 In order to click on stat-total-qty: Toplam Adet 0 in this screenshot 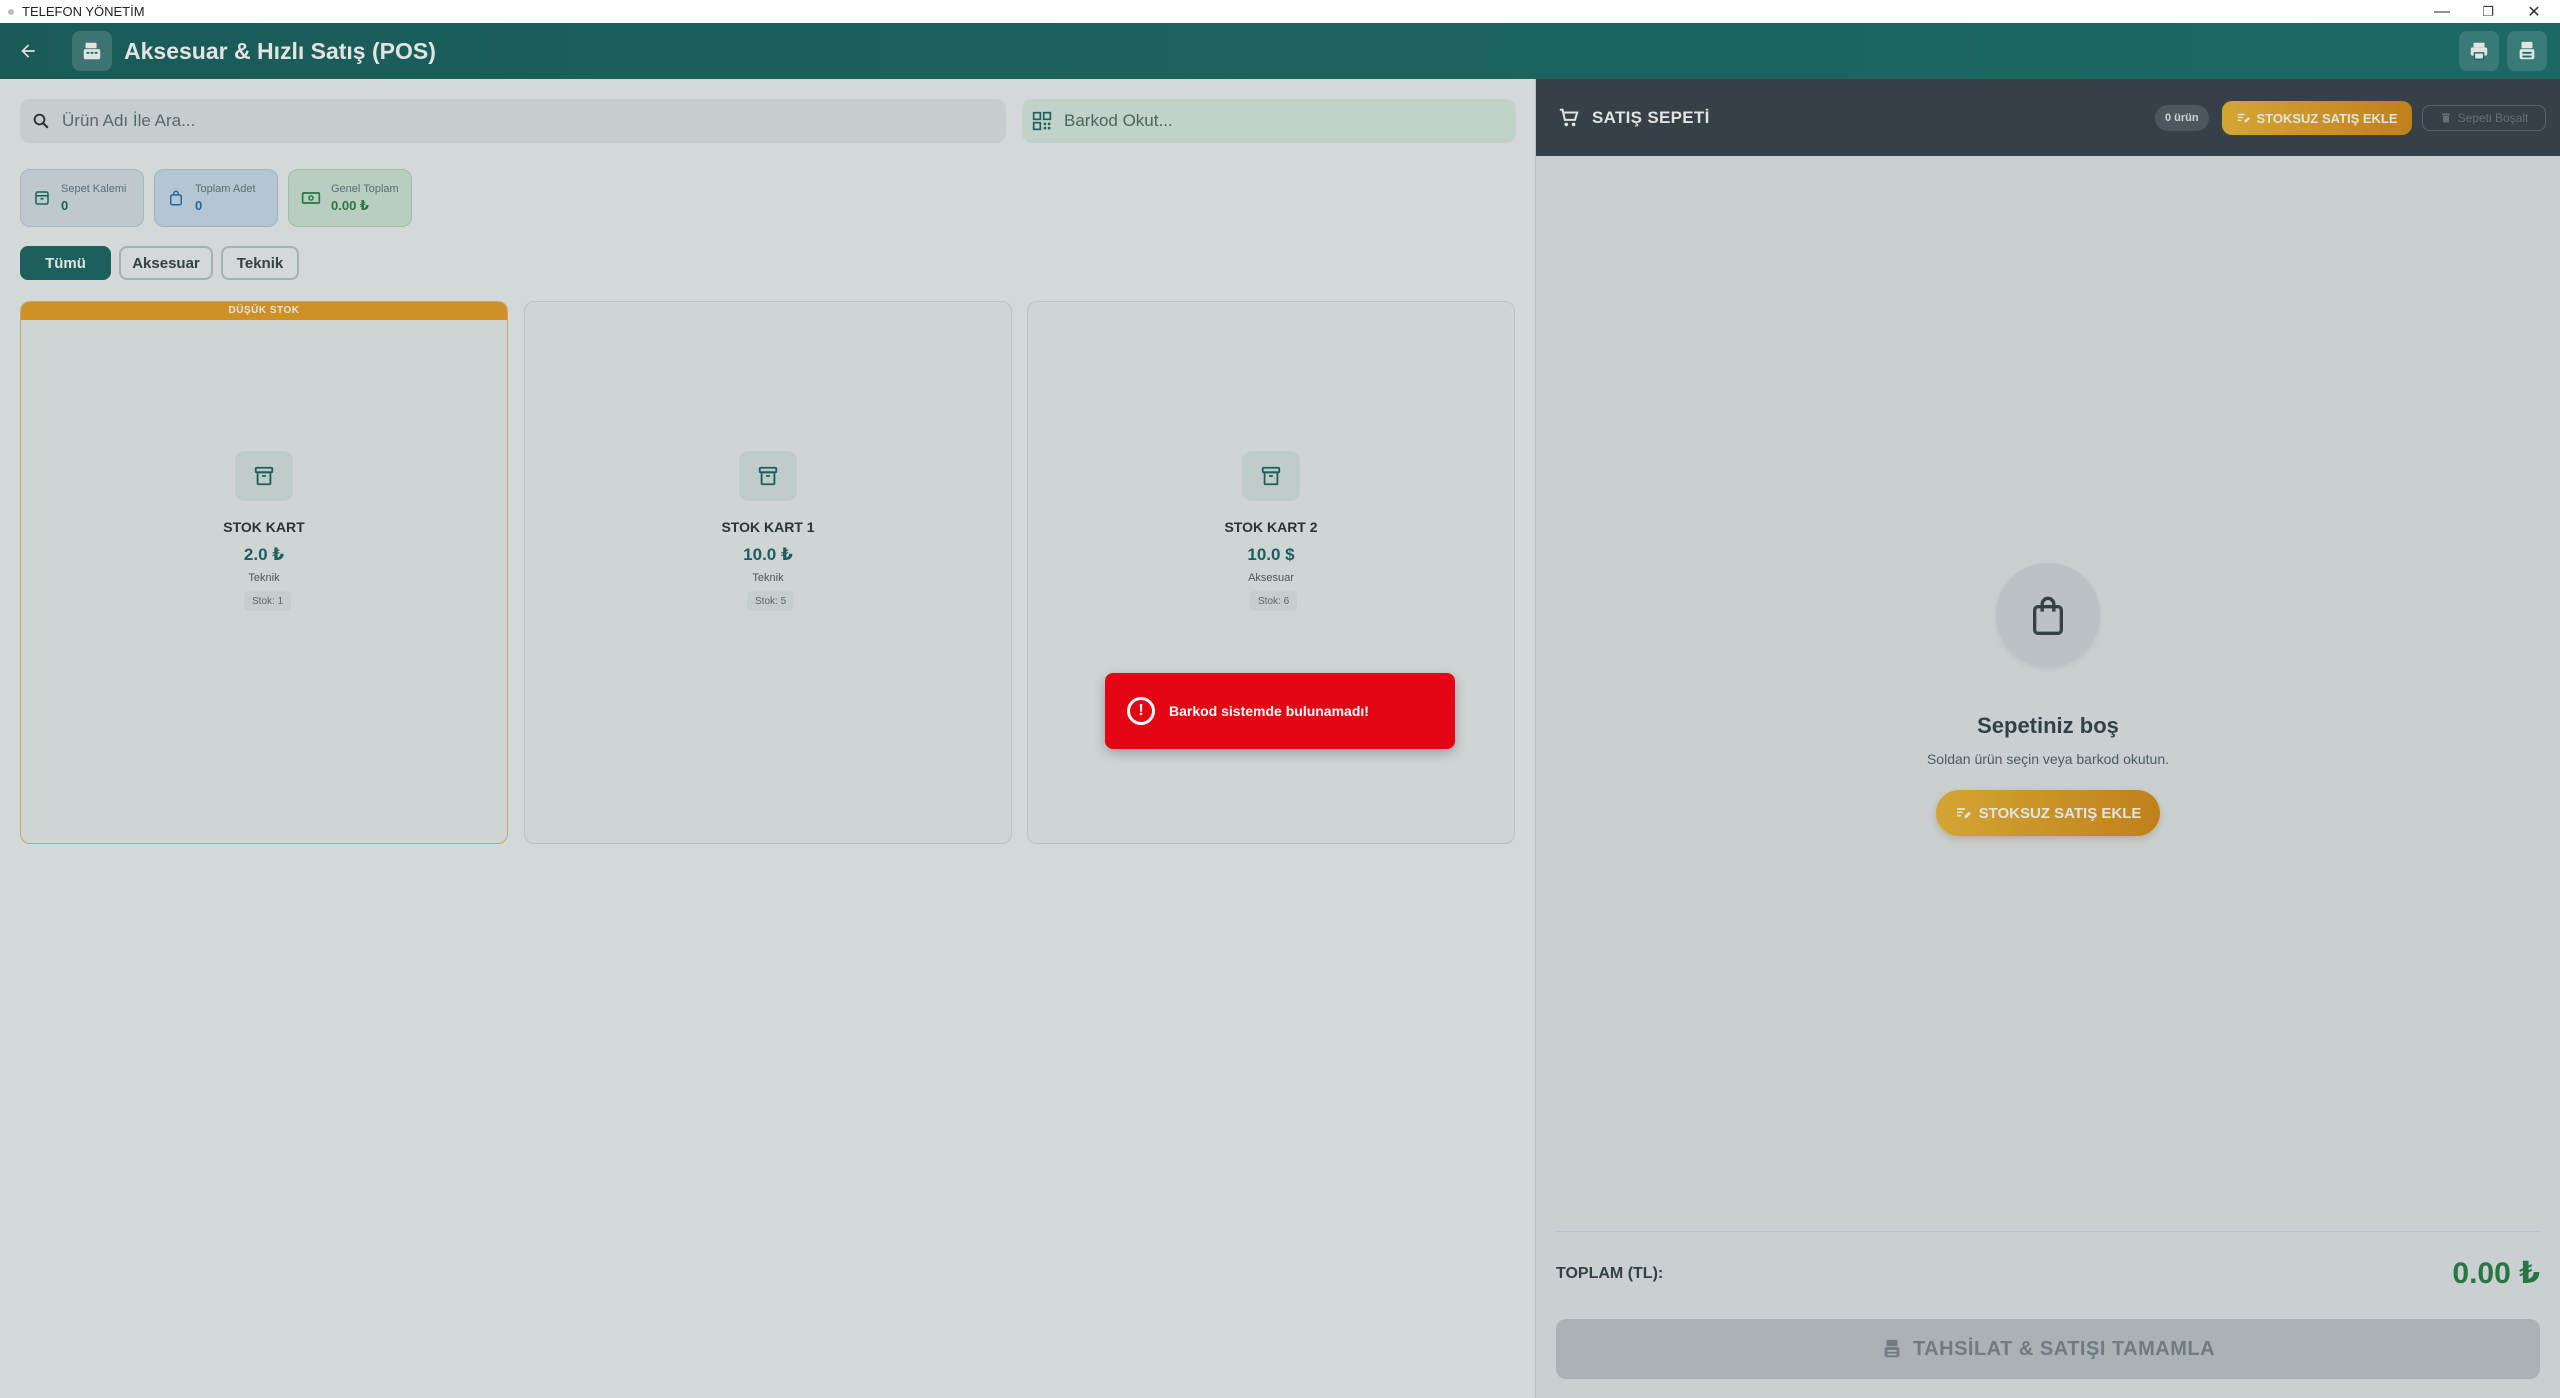, I will do `click(216, 198)`.